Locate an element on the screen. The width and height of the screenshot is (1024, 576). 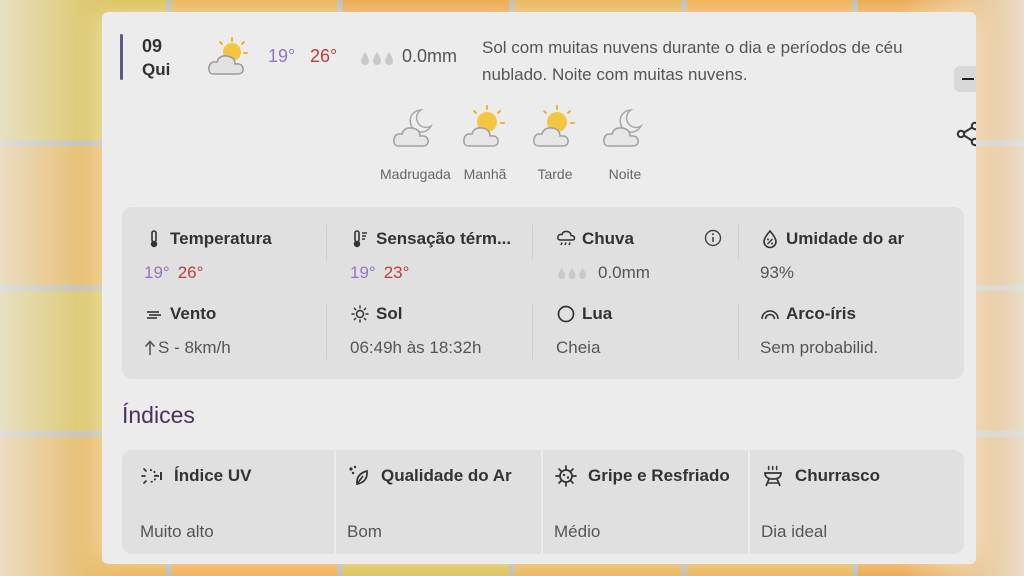
detail-feels-like: Sensação térm... 19° 23° is located at coordinates (450, 264).